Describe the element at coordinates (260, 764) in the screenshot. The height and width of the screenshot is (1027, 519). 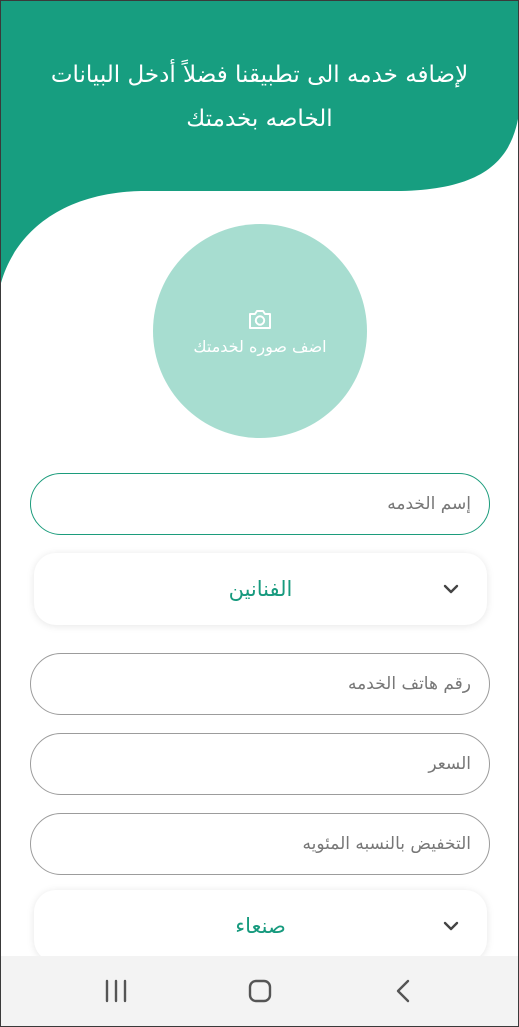
I see `price-input` at that location.